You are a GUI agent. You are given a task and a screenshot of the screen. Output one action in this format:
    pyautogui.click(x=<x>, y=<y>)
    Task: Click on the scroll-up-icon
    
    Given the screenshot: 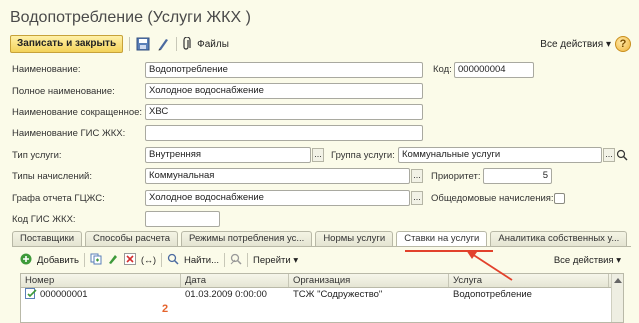 What is the action you would take?
    pyautogui.click(x=618, y=280)
    